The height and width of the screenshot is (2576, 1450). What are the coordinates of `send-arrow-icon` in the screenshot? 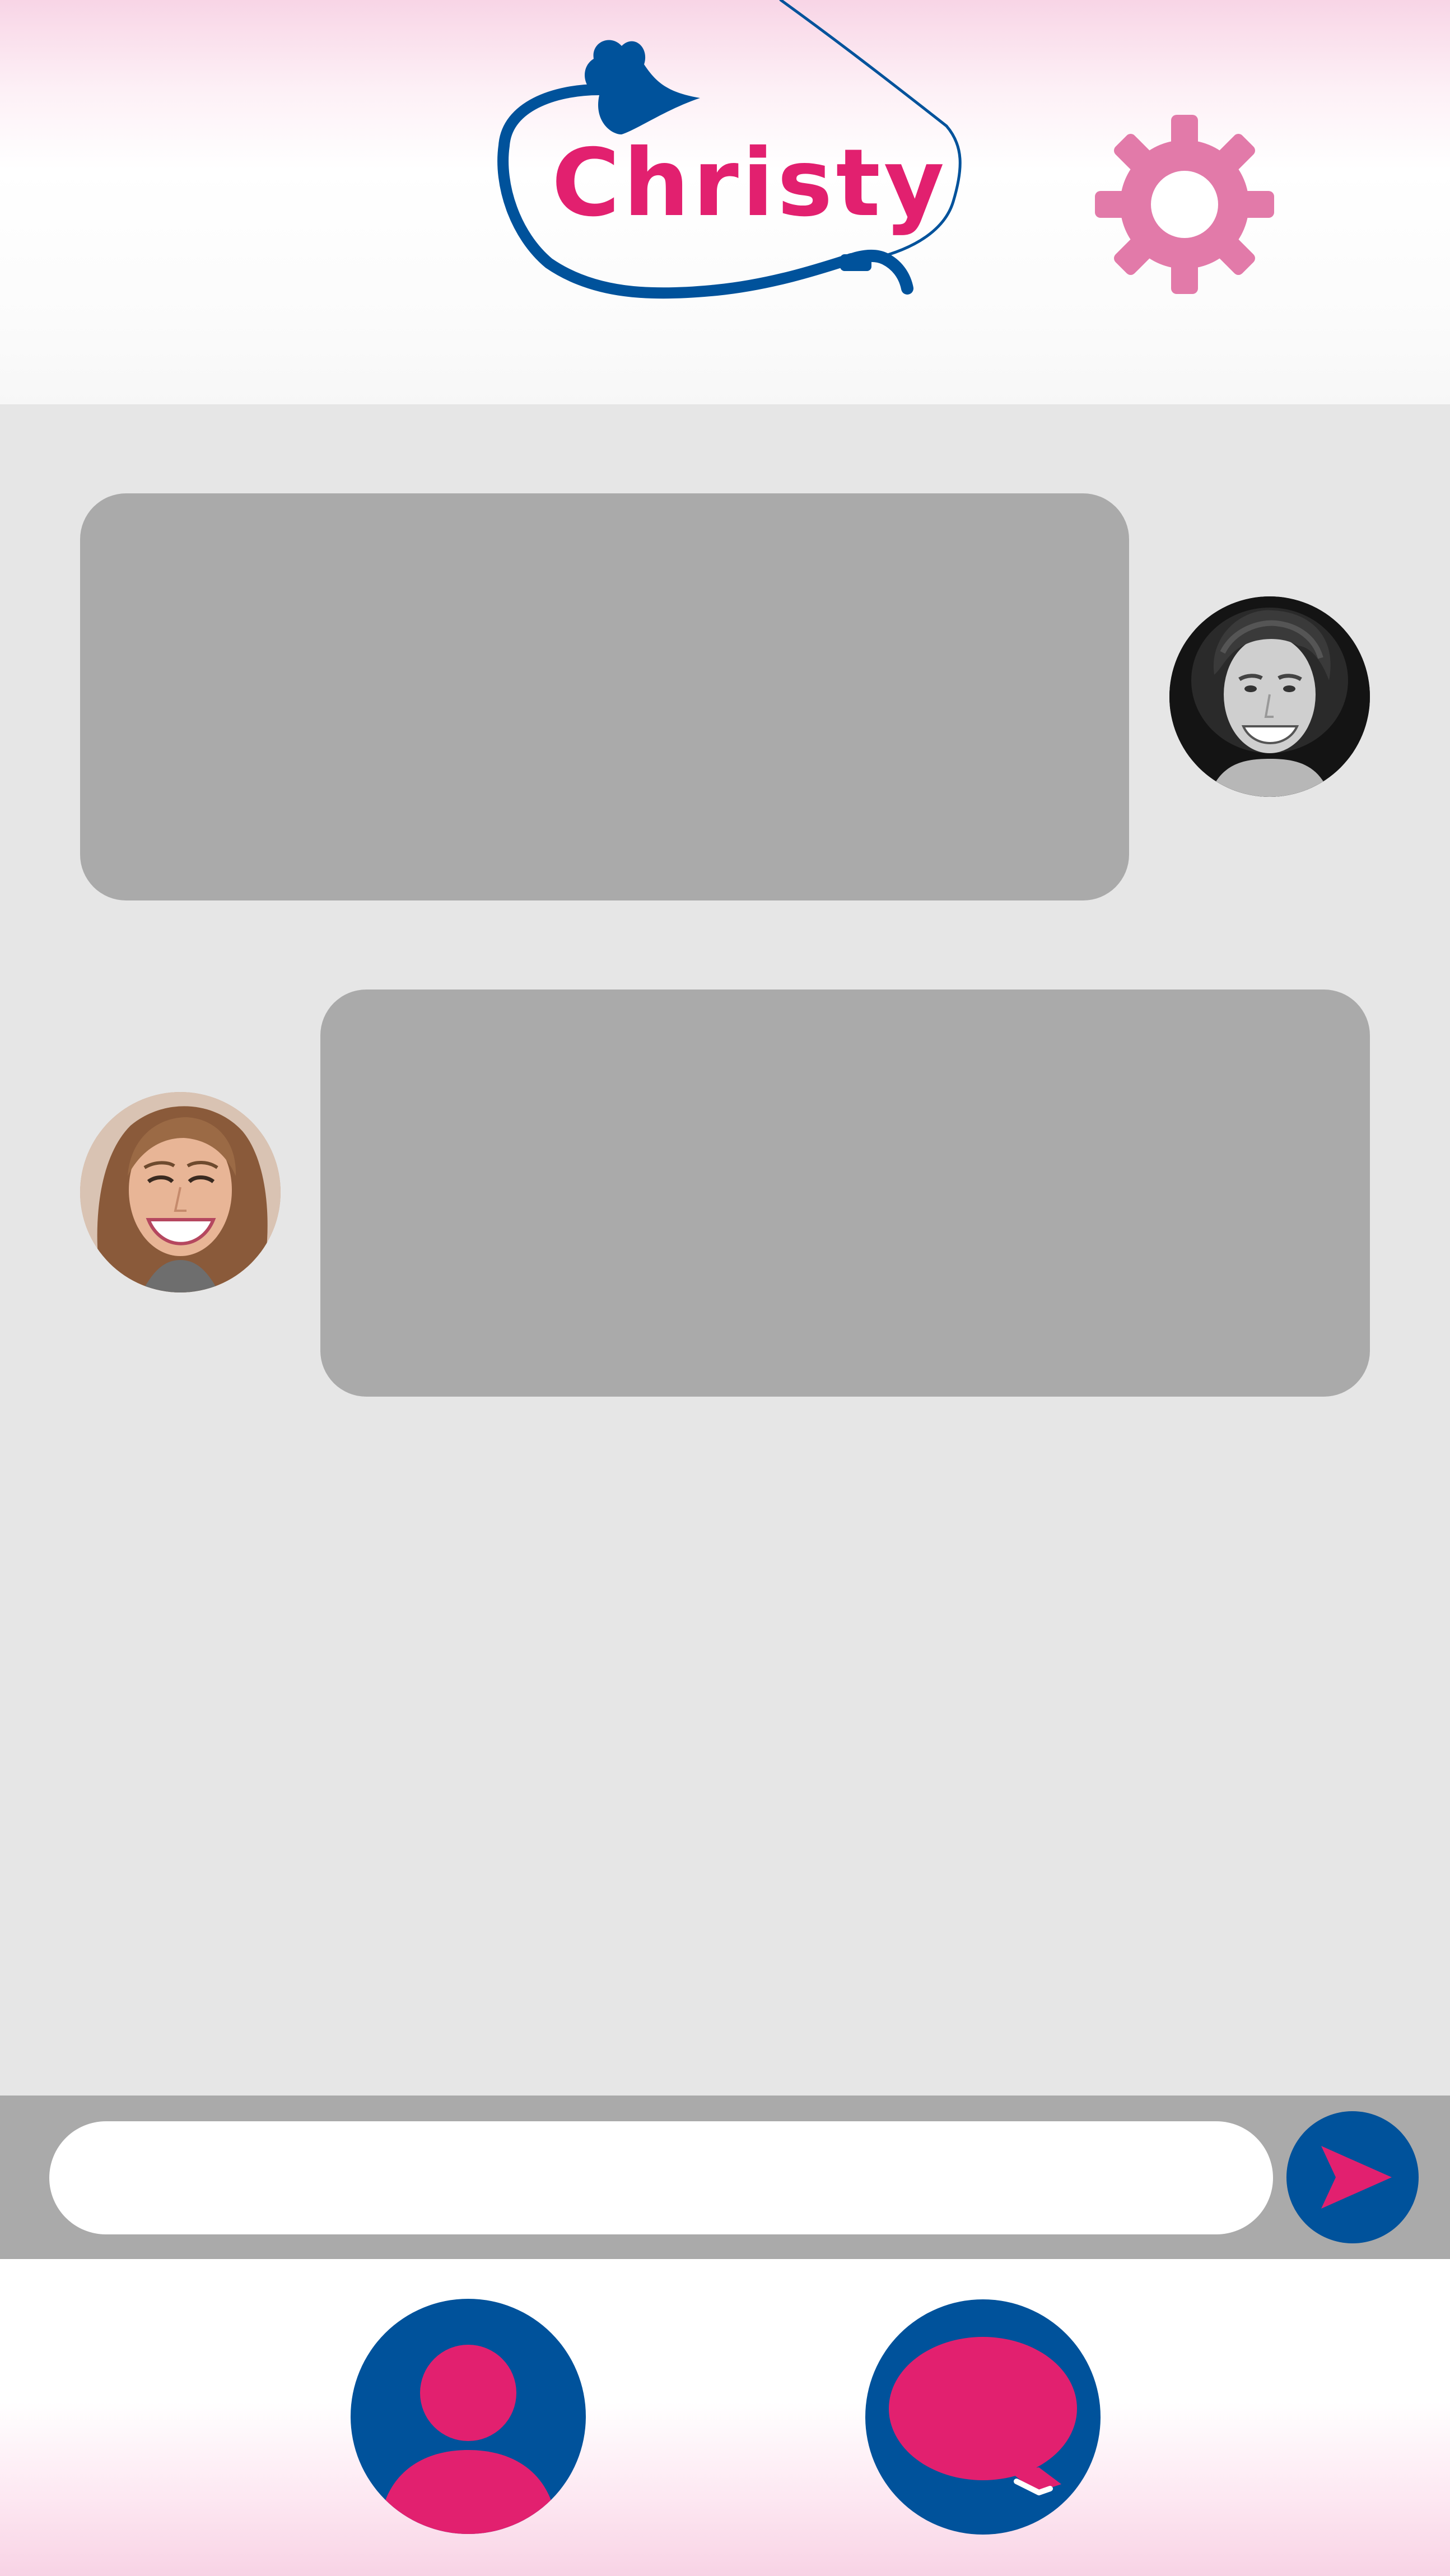 It's located at (1356, 2178).